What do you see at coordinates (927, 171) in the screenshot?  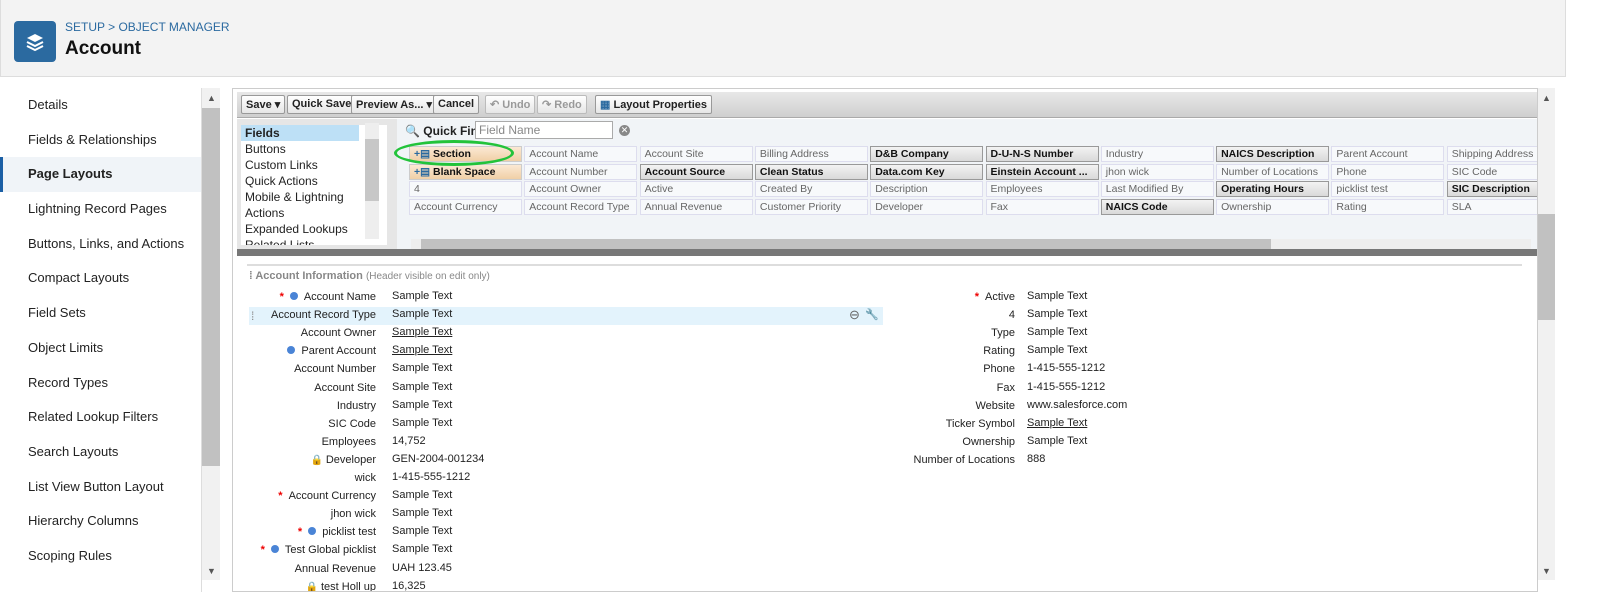 I see `palette-field: Data.com Key` at bounding box center [927, 171].